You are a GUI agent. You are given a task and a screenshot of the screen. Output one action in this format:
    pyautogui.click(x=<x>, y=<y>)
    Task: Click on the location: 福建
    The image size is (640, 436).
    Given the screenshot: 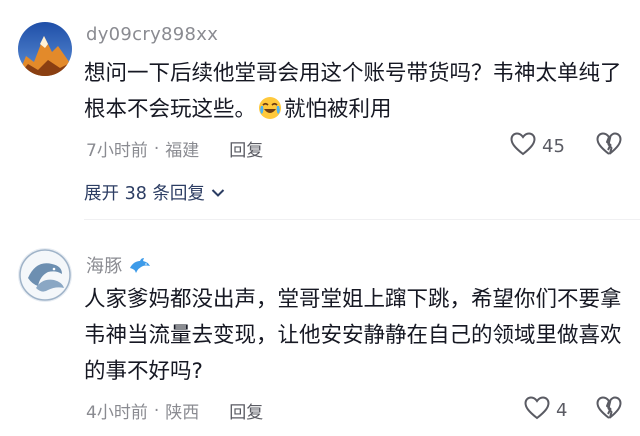 What is the action you would take?
    pyautogui.click(x=182, y=151)
    